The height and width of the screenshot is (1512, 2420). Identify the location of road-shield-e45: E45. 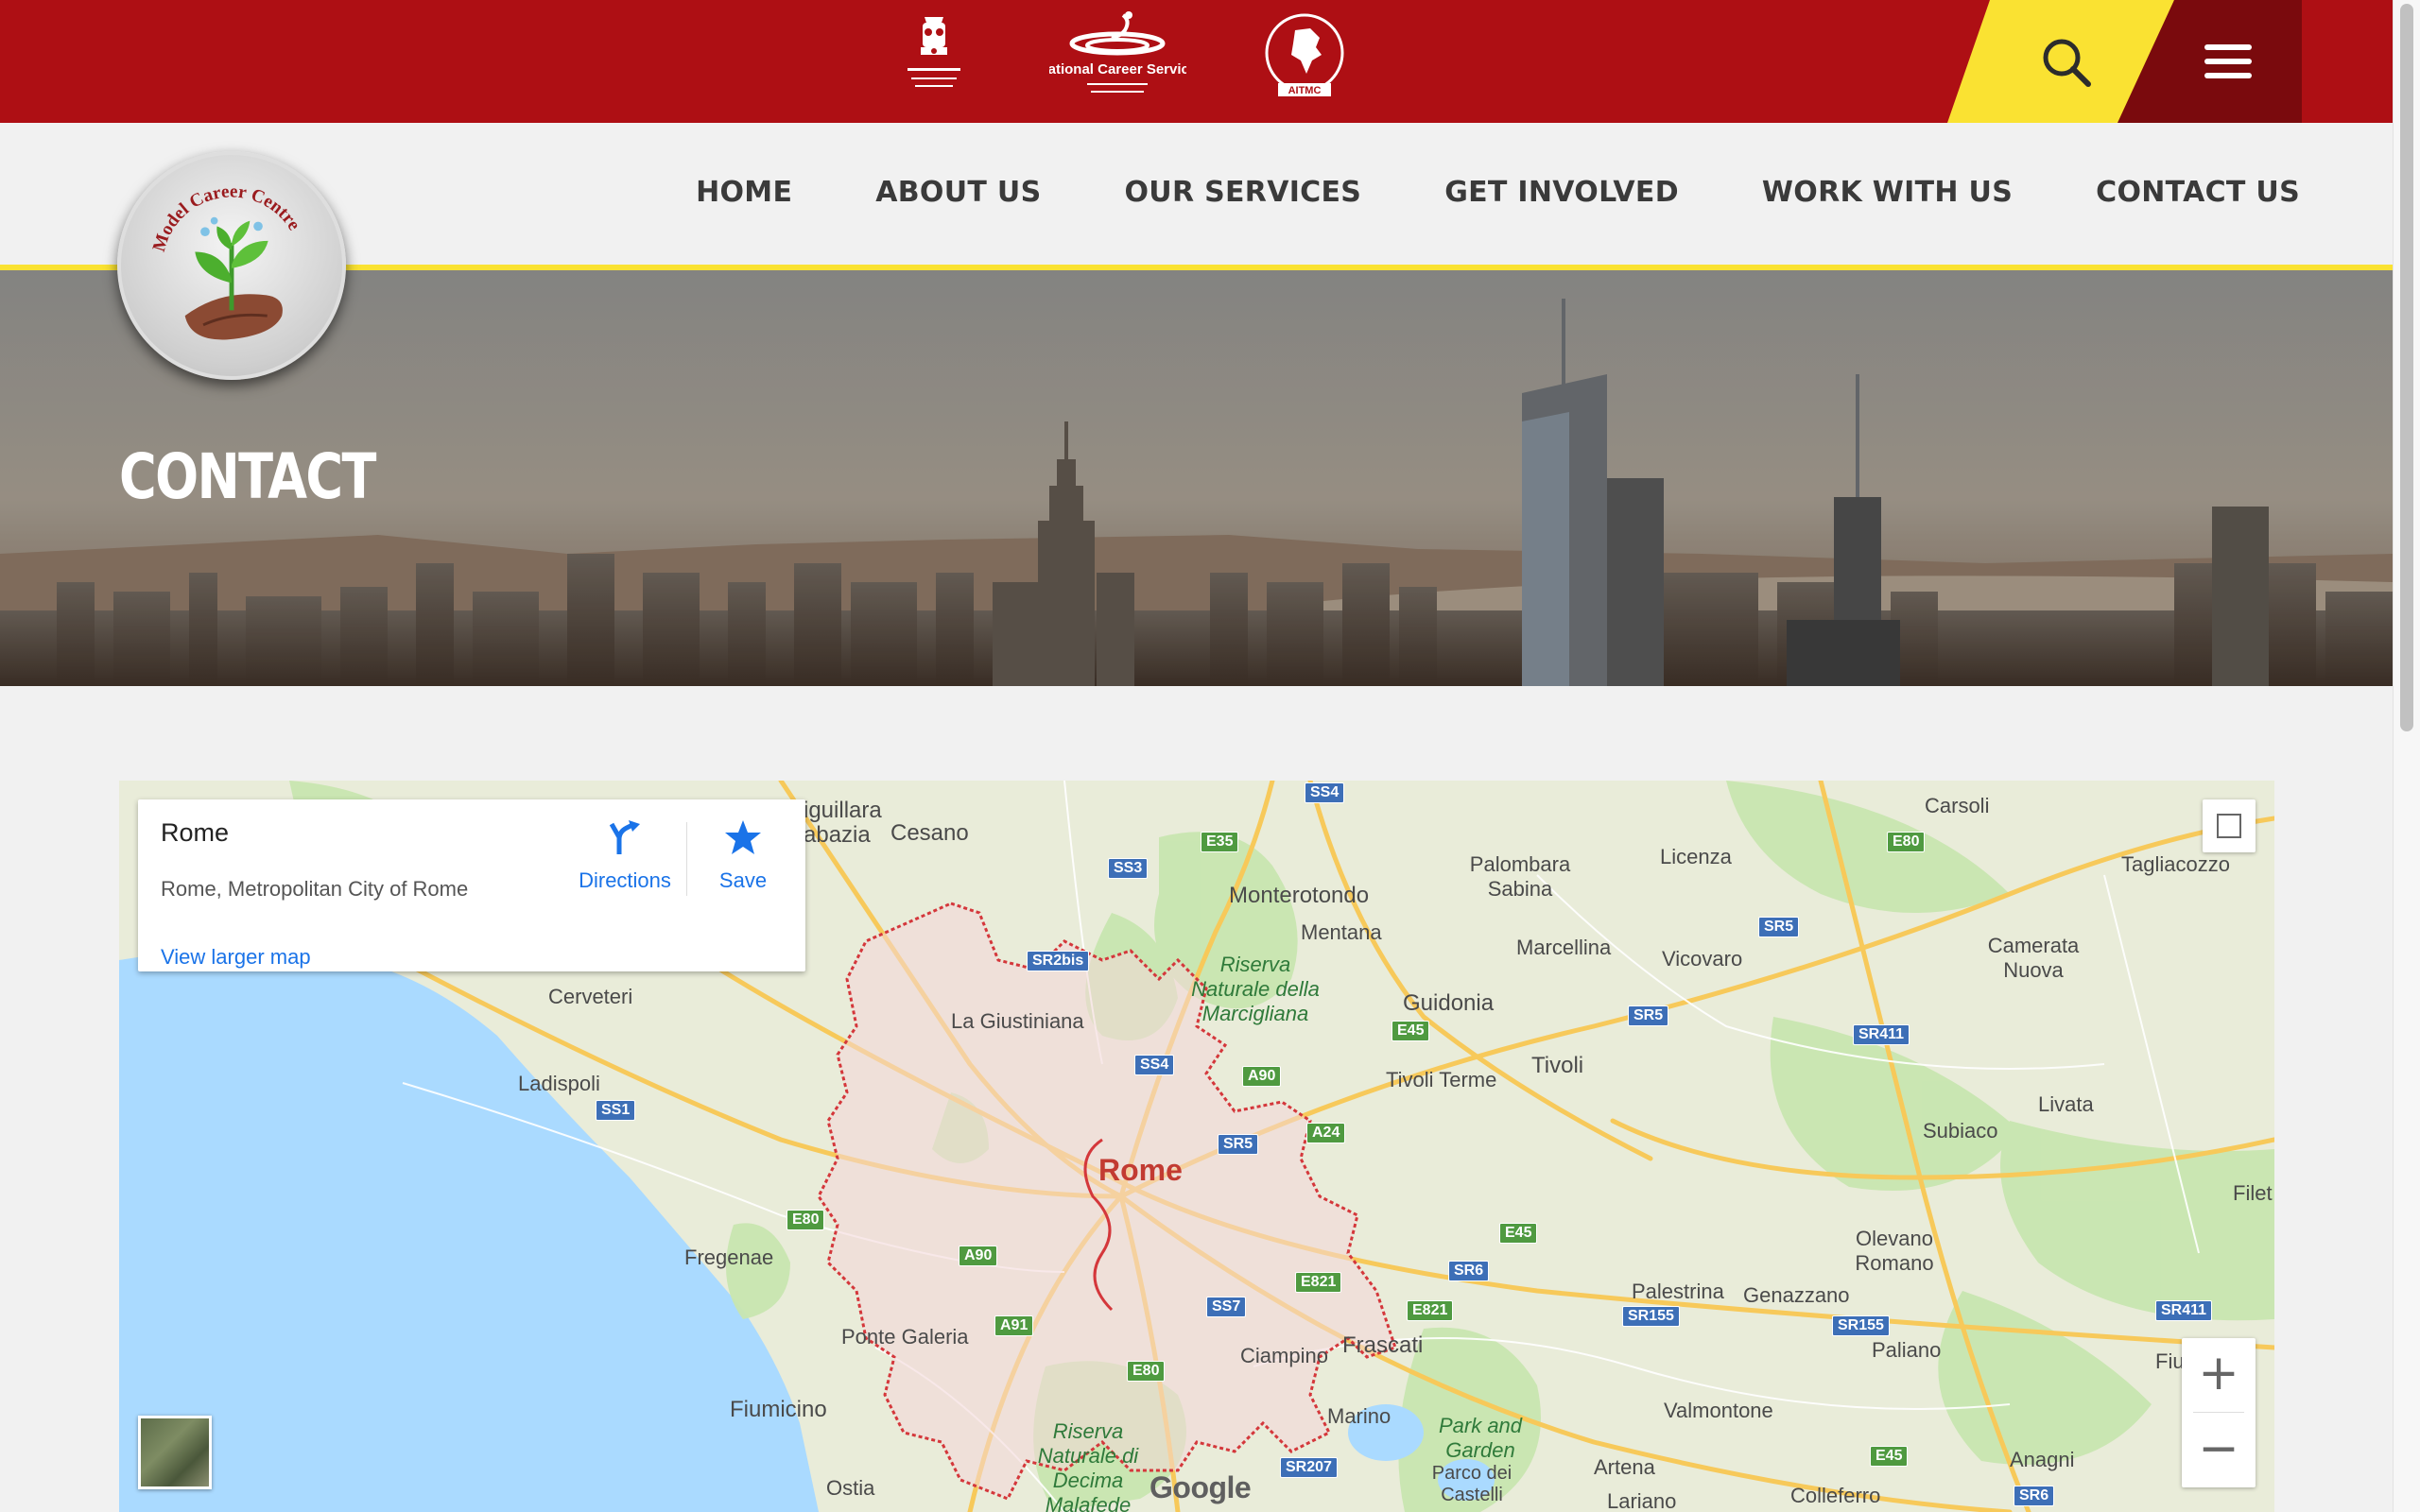
(1411, 1031).